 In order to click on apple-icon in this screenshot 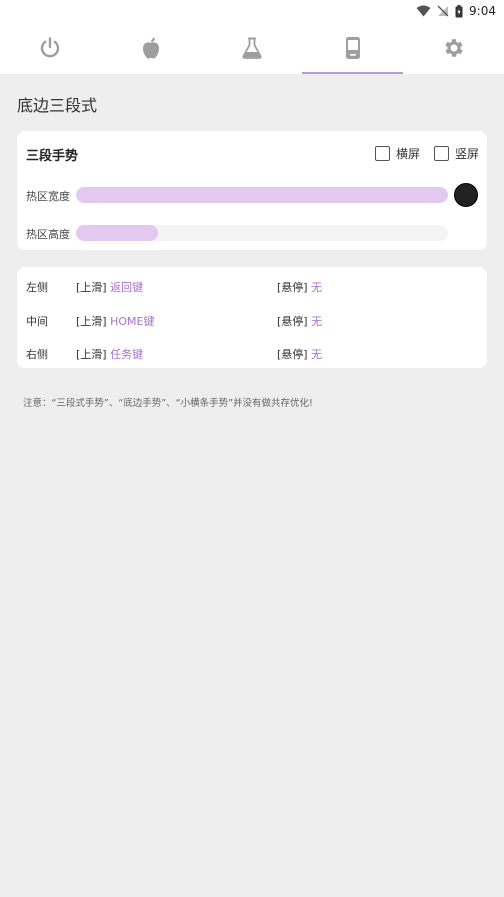, I will do `click(151, 48)`.